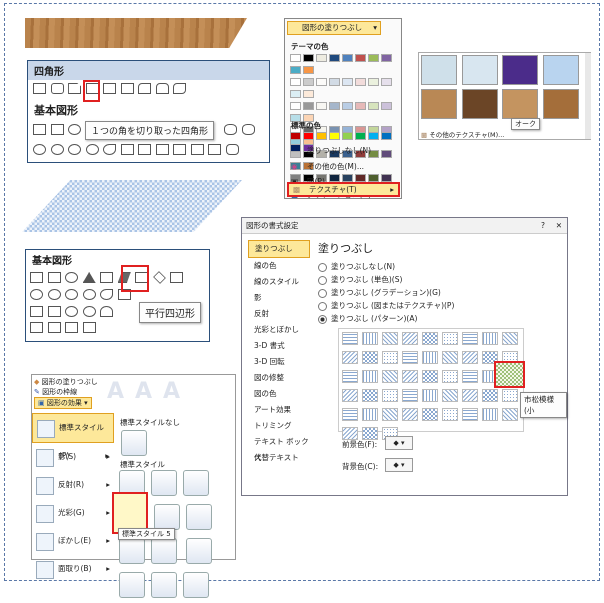 Image resolution: width=604 pixels, height=603 pixels. What do you see at coordinates (89, 311) in the screenshot?
I see `no-symbol-shape` at bounding box center [89, 311].